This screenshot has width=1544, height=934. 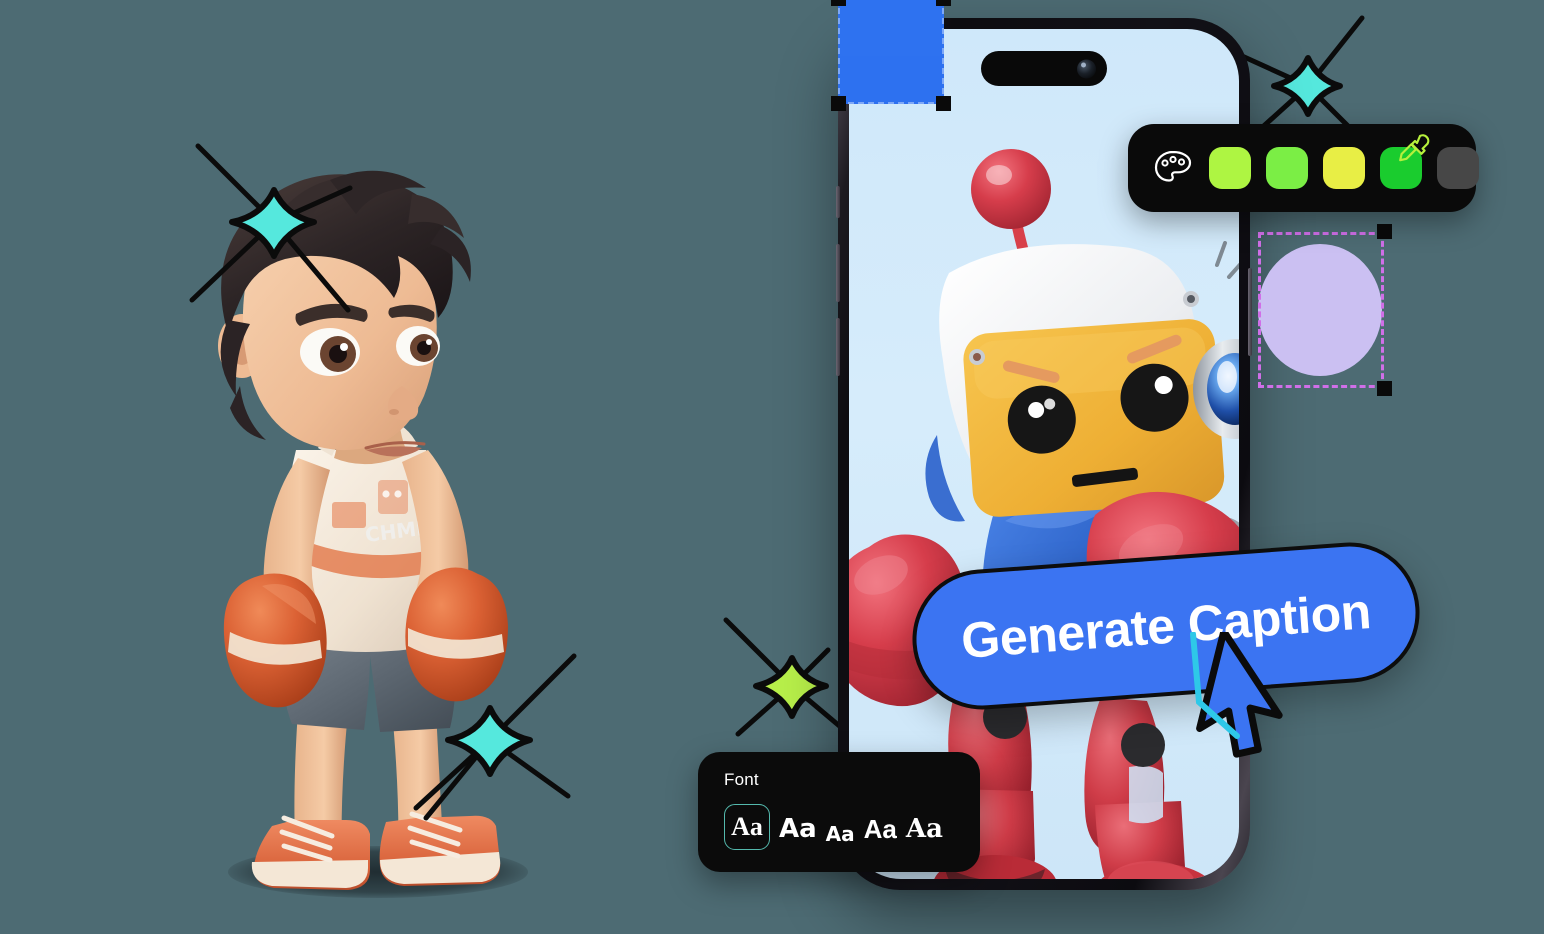 What do you see at coordinates (1250, 312) in the screenshot?
I see `phone-power-button` at bounding box center [1250, 312].